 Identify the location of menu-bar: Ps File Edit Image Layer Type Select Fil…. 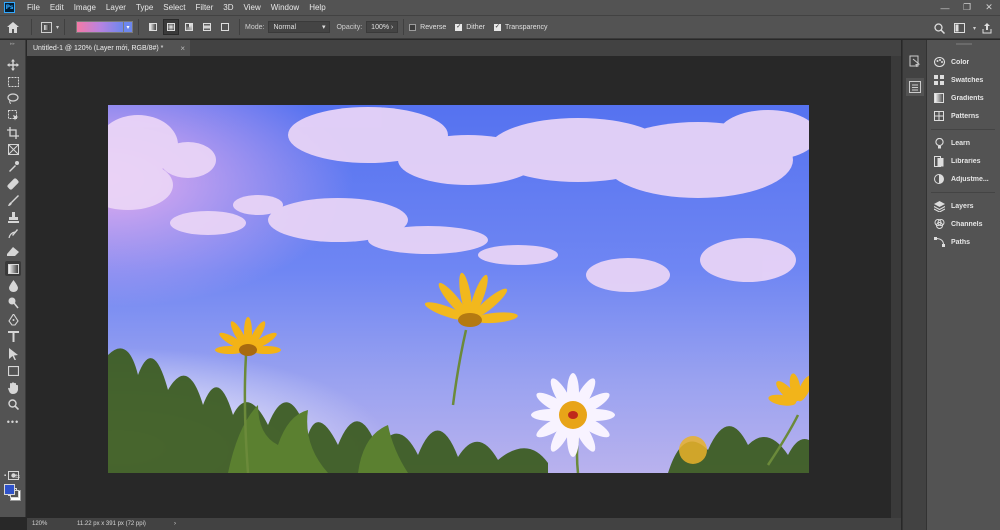
(500, 7).